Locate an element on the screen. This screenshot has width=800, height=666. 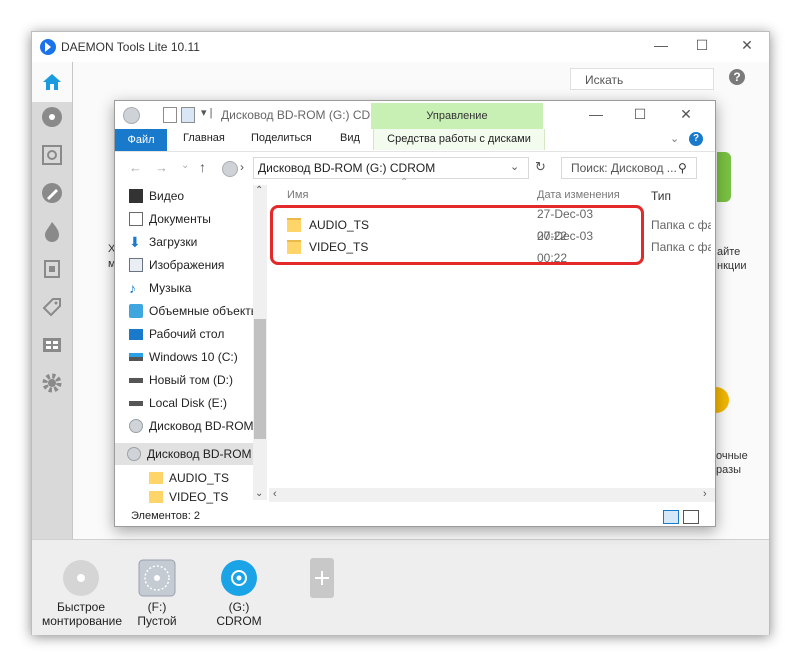
video-icon is located at coordinates (136, 196).